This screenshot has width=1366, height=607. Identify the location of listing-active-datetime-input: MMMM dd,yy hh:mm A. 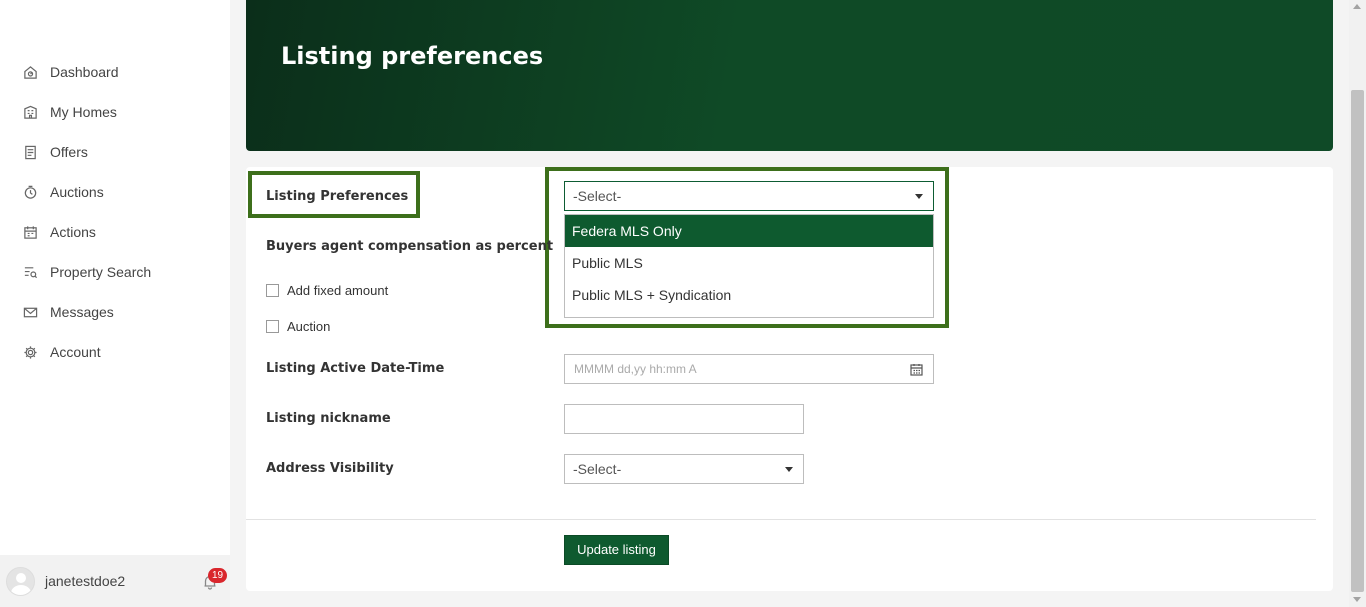
(749, 369).